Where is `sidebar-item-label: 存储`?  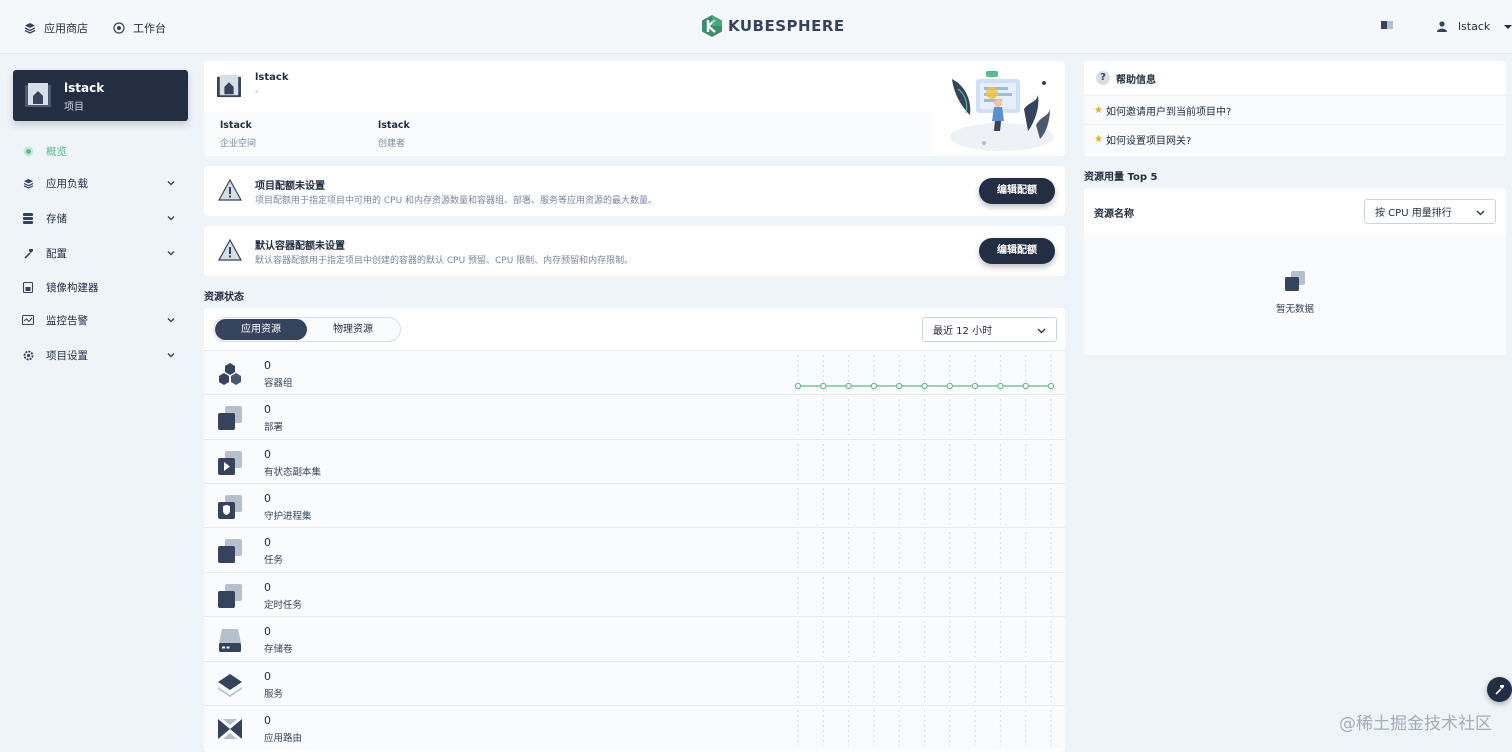
sidebar-item-label: 存储 is located at coordinates (56, 218).